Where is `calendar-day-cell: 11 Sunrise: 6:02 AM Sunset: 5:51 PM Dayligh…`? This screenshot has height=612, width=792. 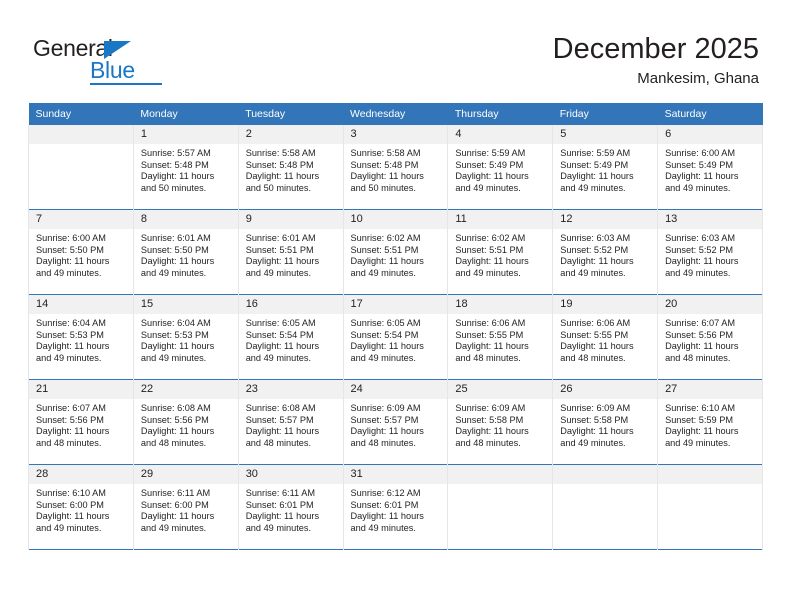
calendar-day-cell: 11 Sunrise: 6:02 AM Sunset: 5:51 PM Dayligh… is located at coordinates (500, 252).